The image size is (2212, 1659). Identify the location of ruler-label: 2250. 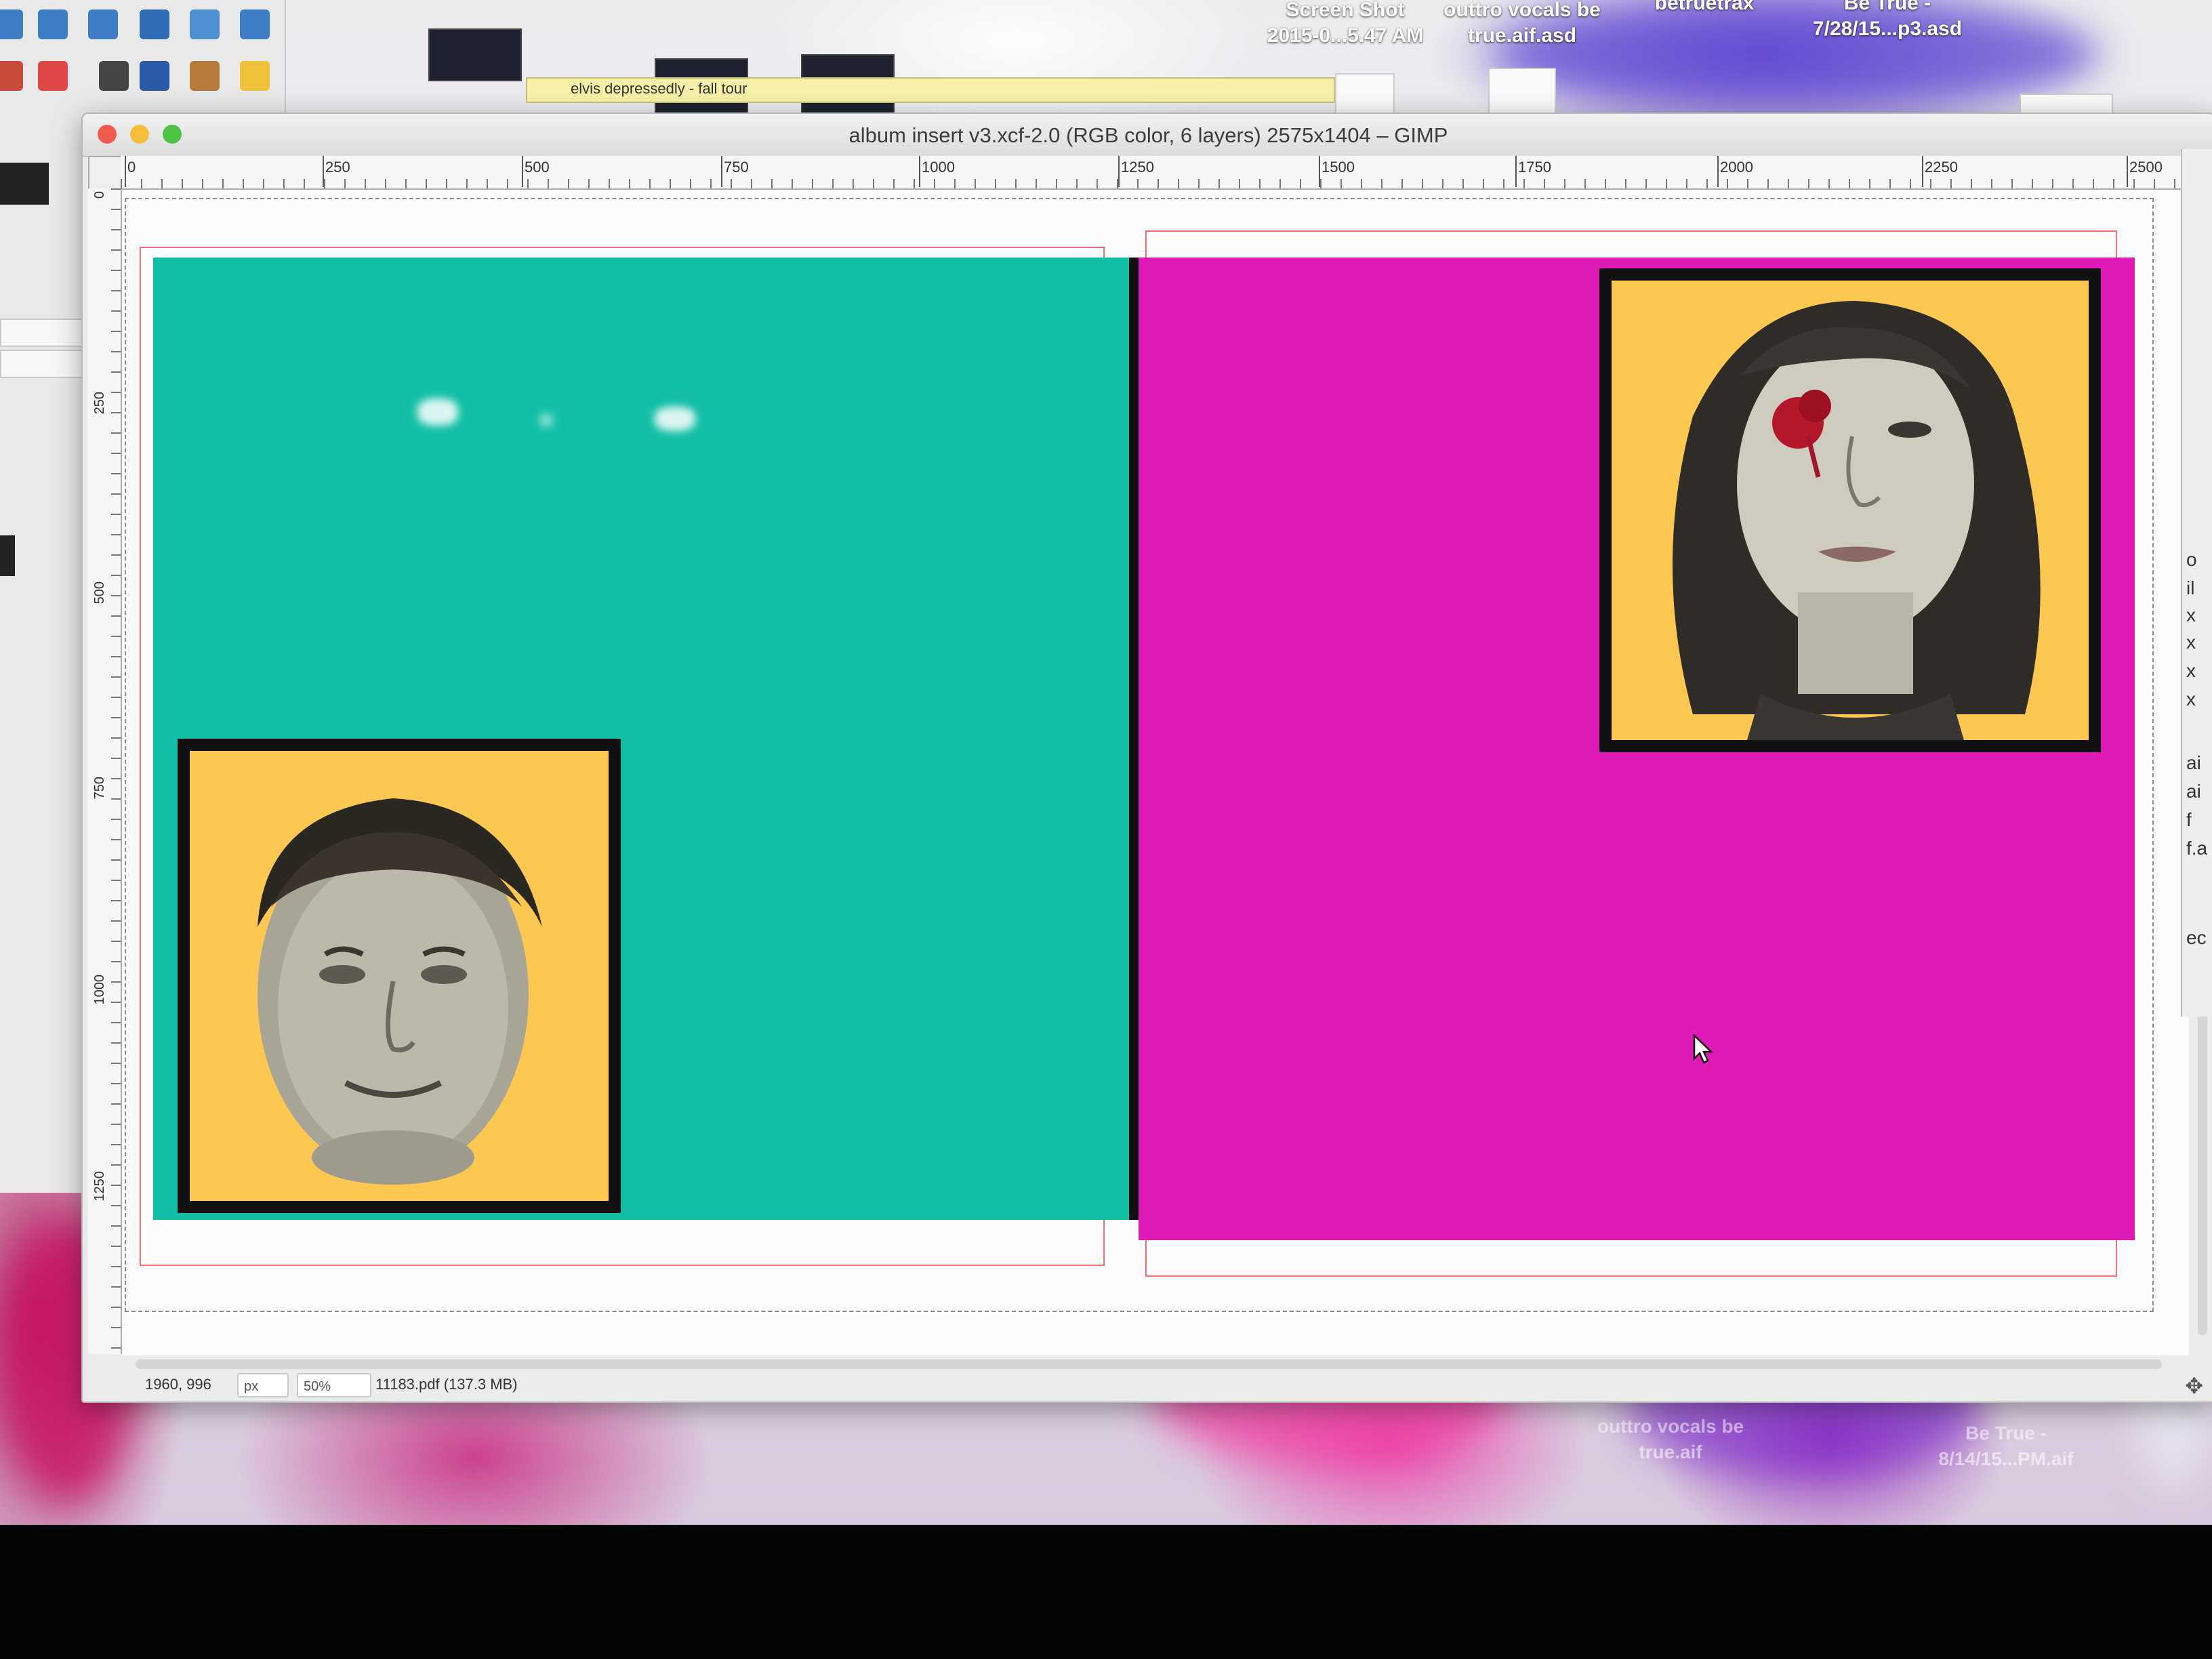
(1941, 167).